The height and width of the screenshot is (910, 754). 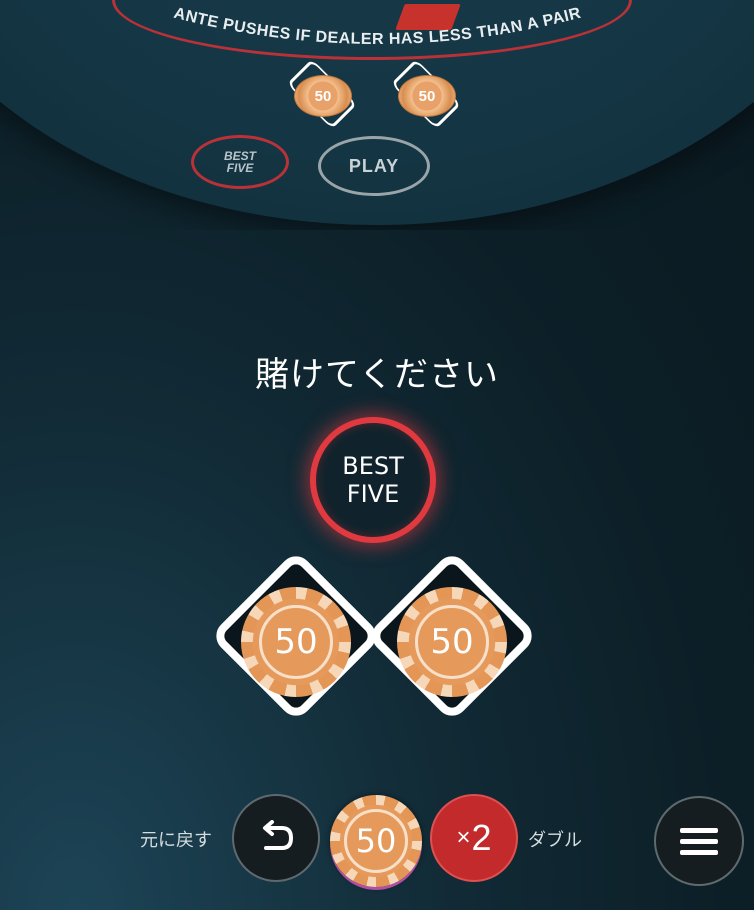 What do you see at coordinates (427, 96) in the screenshot?
I see `mini-chip-right: 50` at bounding box center [427, 96].